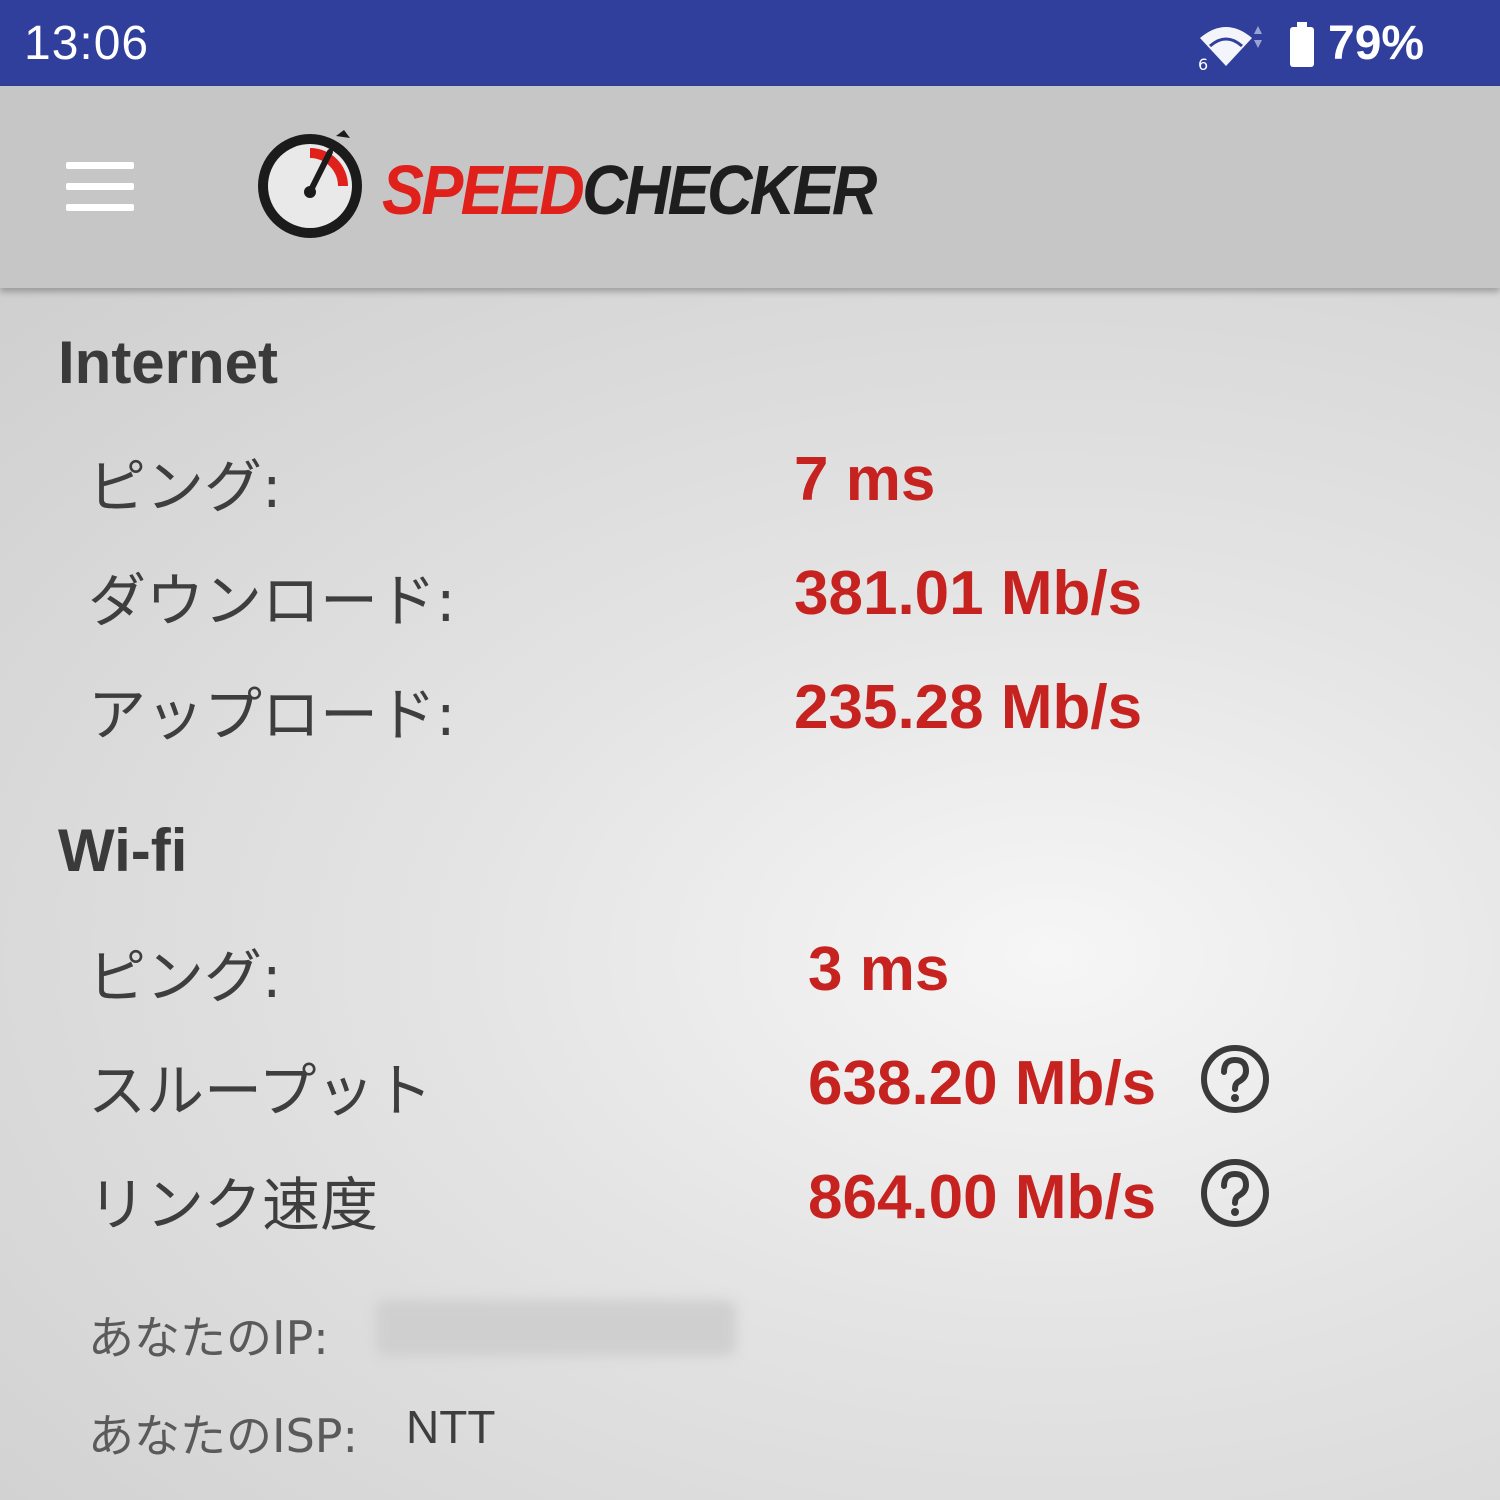  What do you see at coordinates (208, 1338) in the screenshot?
I see `ip-label: あなたのIP:` at bounding box center [208, 1338].